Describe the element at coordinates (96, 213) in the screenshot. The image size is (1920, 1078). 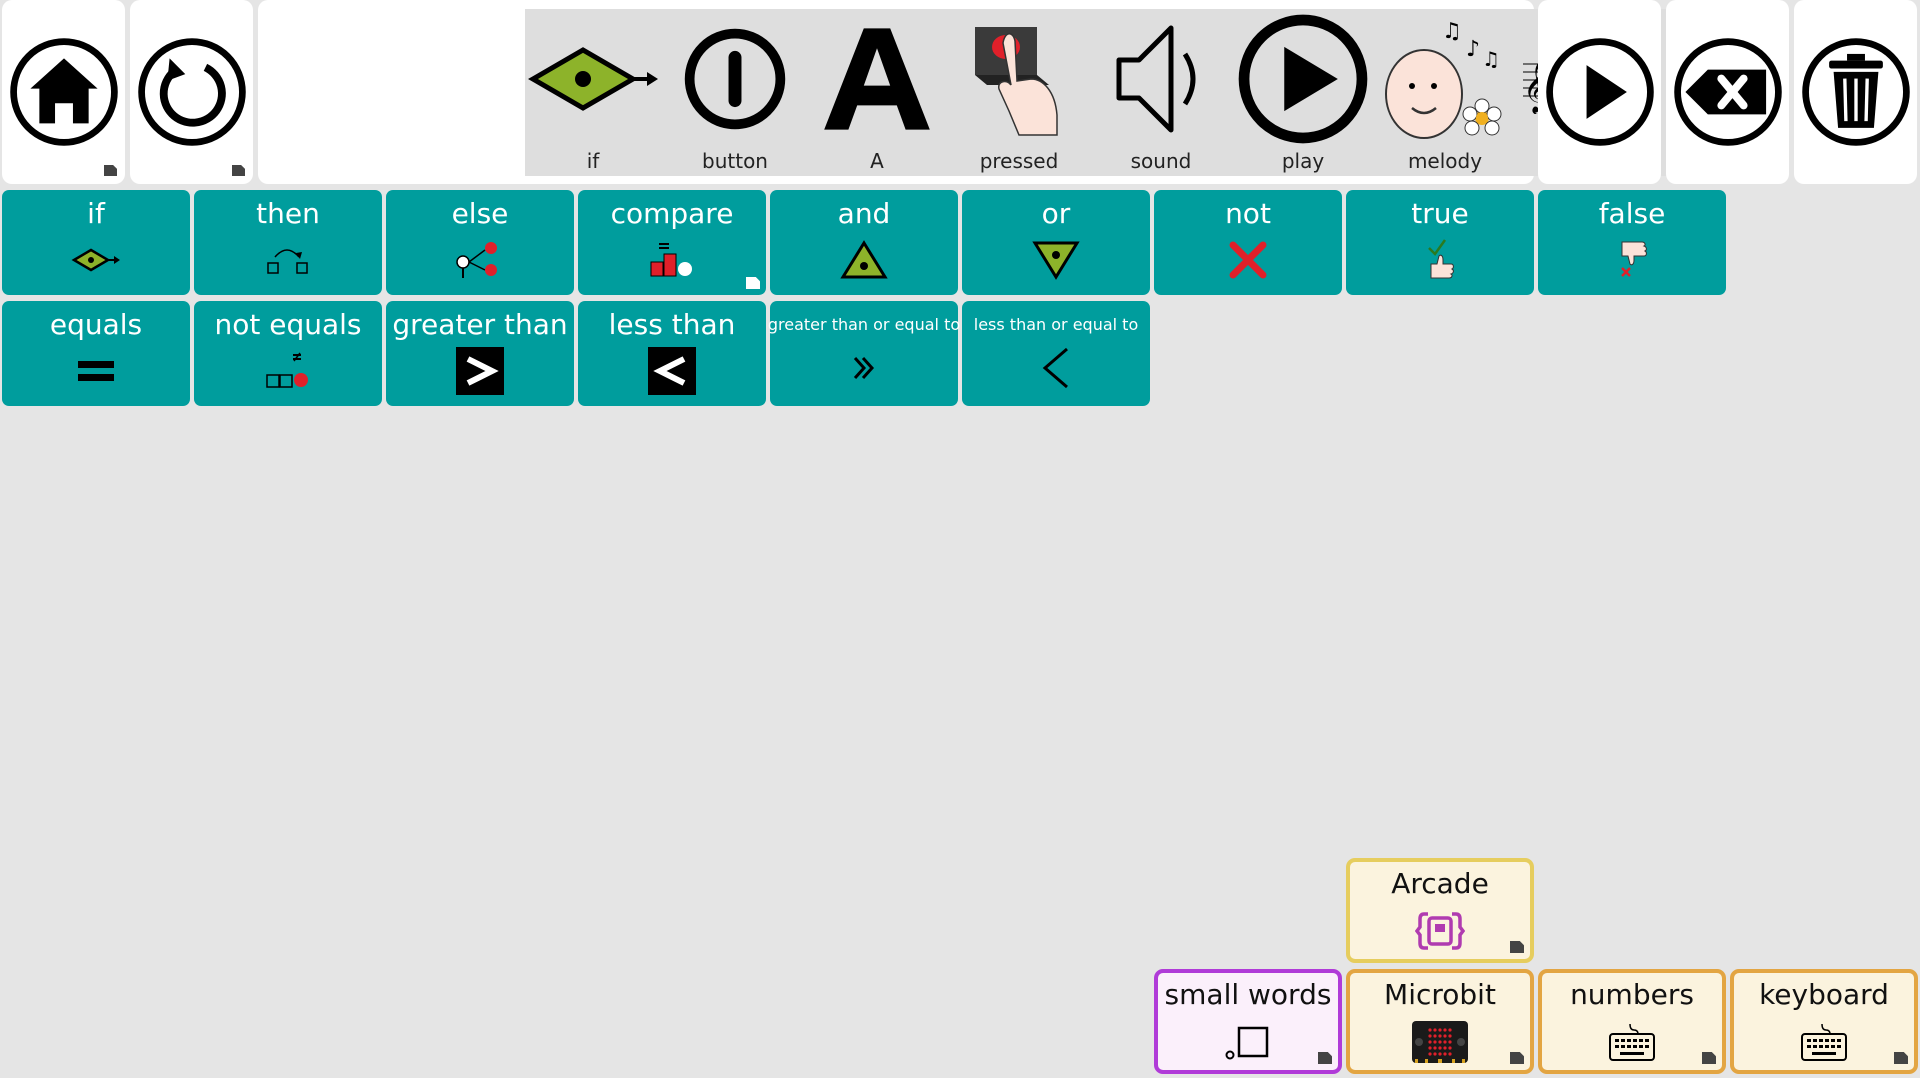
I see `tile-label: if` at that location.